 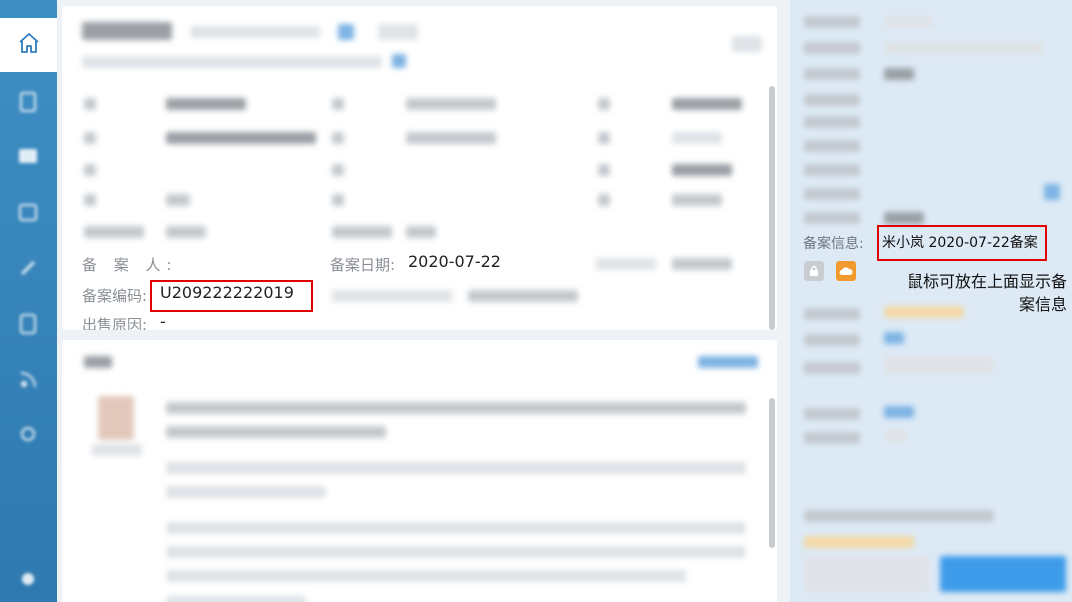 What do you see at coordinates (227, 292) in the screenshot?
I see `code-value: U209222222019` at bounding box center [227, 292].